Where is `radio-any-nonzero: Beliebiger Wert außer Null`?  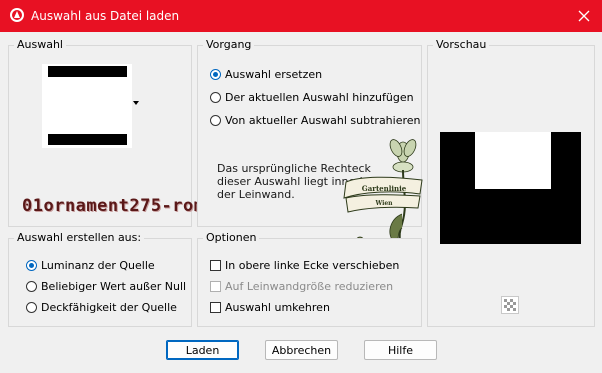
radio-any-nonzero: Beliebiger Wert außer Null is located at coordinates (106, 286).